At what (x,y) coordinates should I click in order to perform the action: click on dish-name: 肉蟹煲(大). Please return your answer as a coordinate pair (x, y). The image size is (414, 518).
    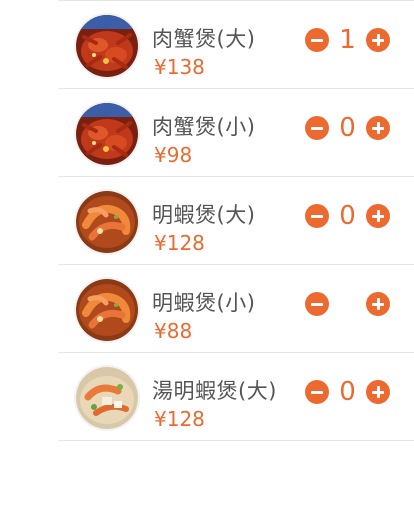
    Looking at the image, I should click on (204, 39).